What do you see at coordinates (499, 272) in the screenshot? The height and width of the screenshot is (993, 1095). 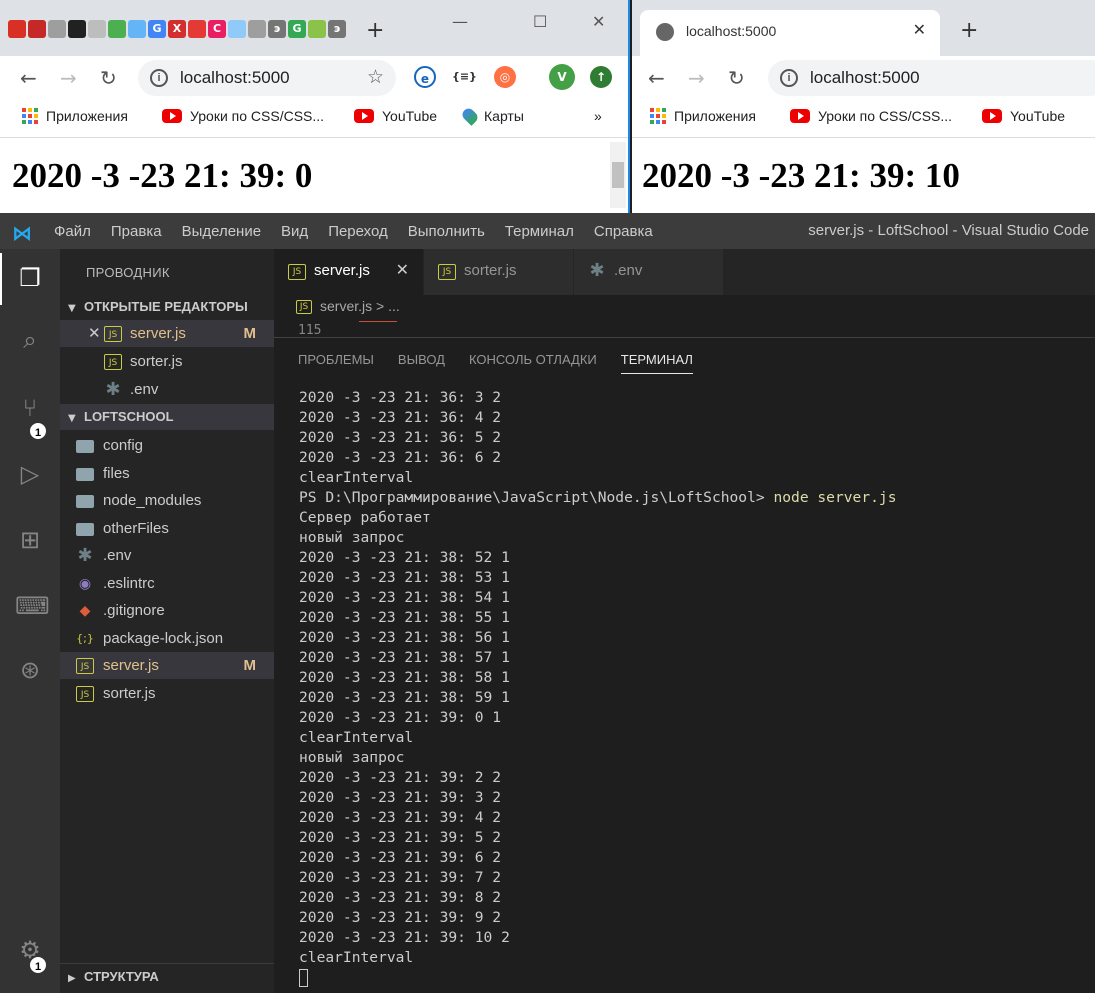 I see `editor-tab: JS sorter.js` at bounding box center [499, 272].